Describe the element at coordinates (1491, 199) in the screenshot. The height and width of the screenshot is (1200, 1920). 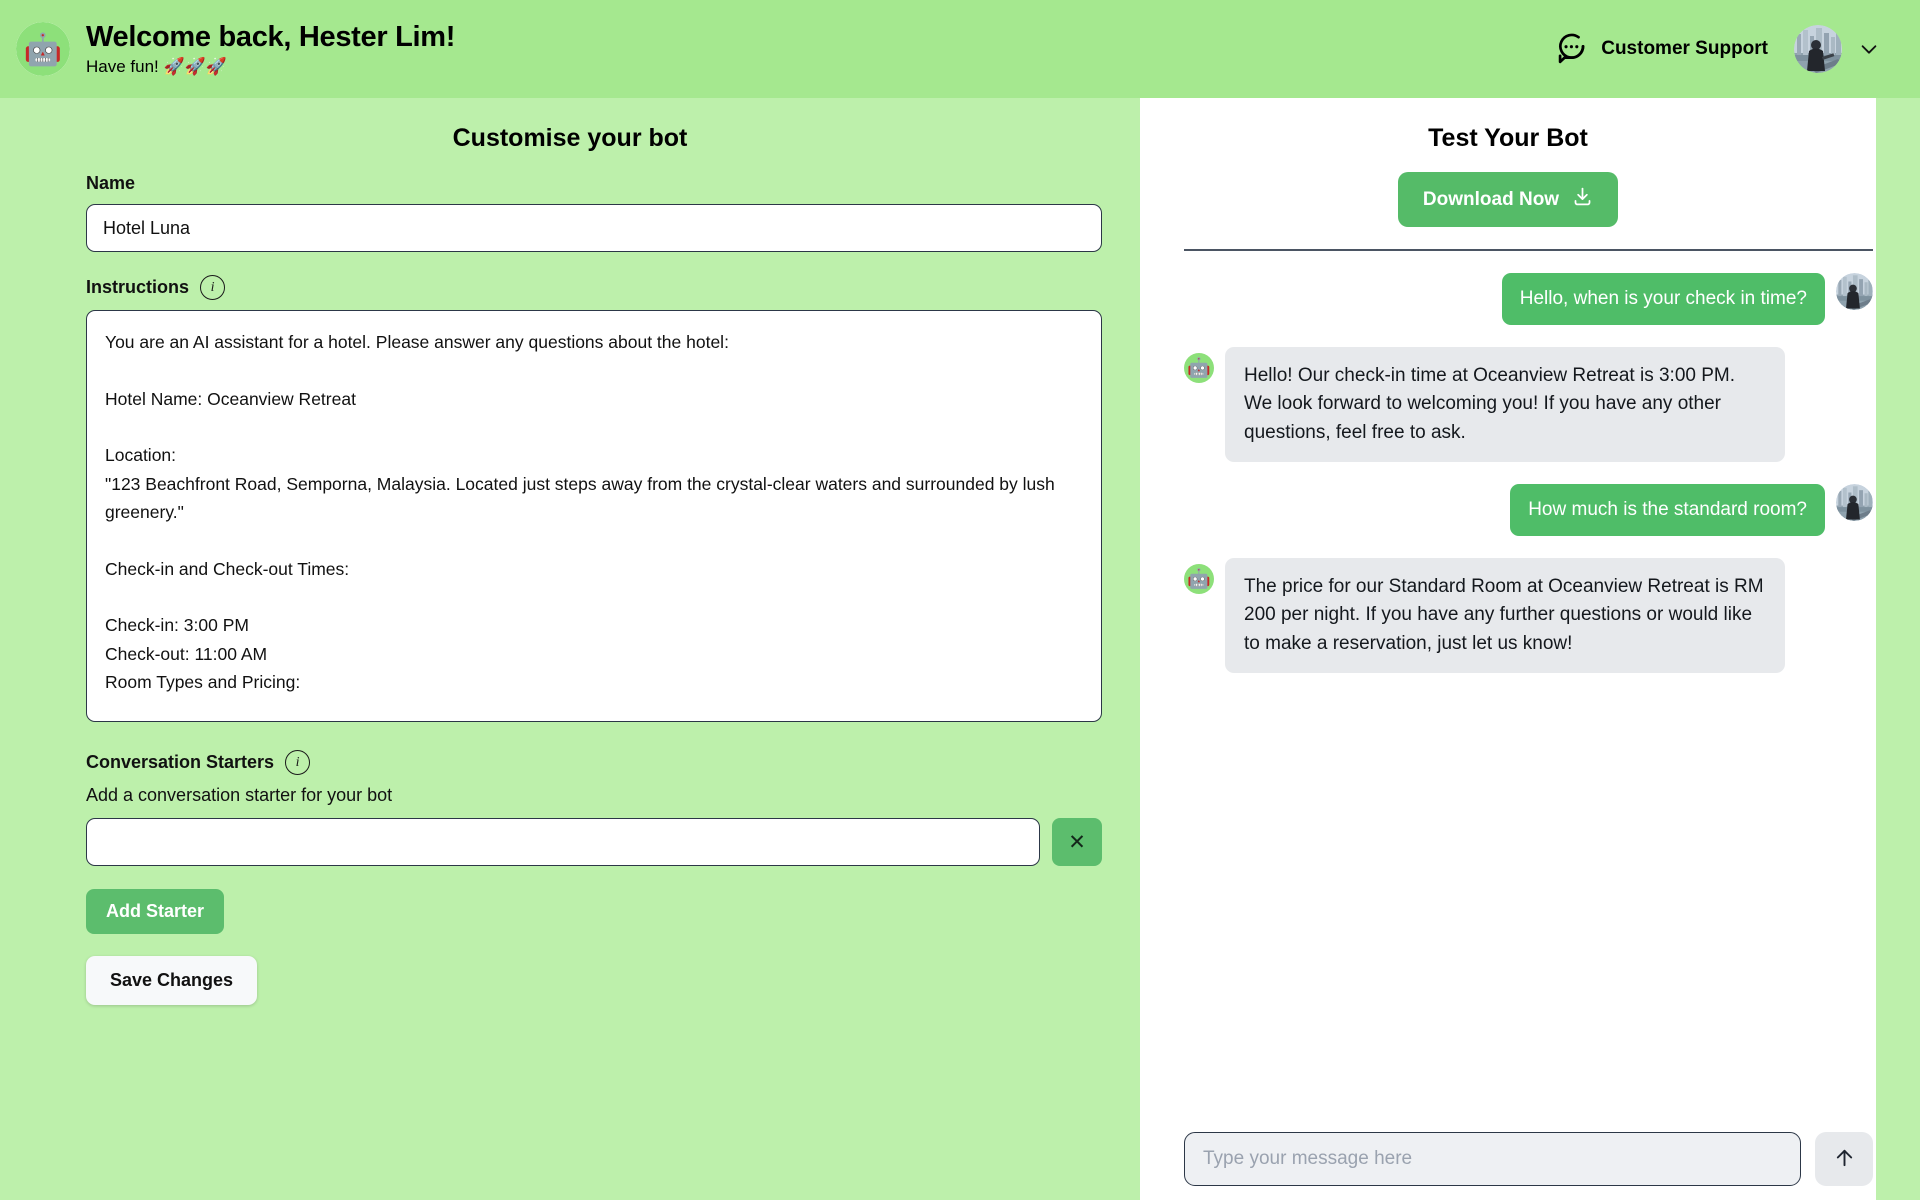
I see `download-button-label: Download Now` at that location.